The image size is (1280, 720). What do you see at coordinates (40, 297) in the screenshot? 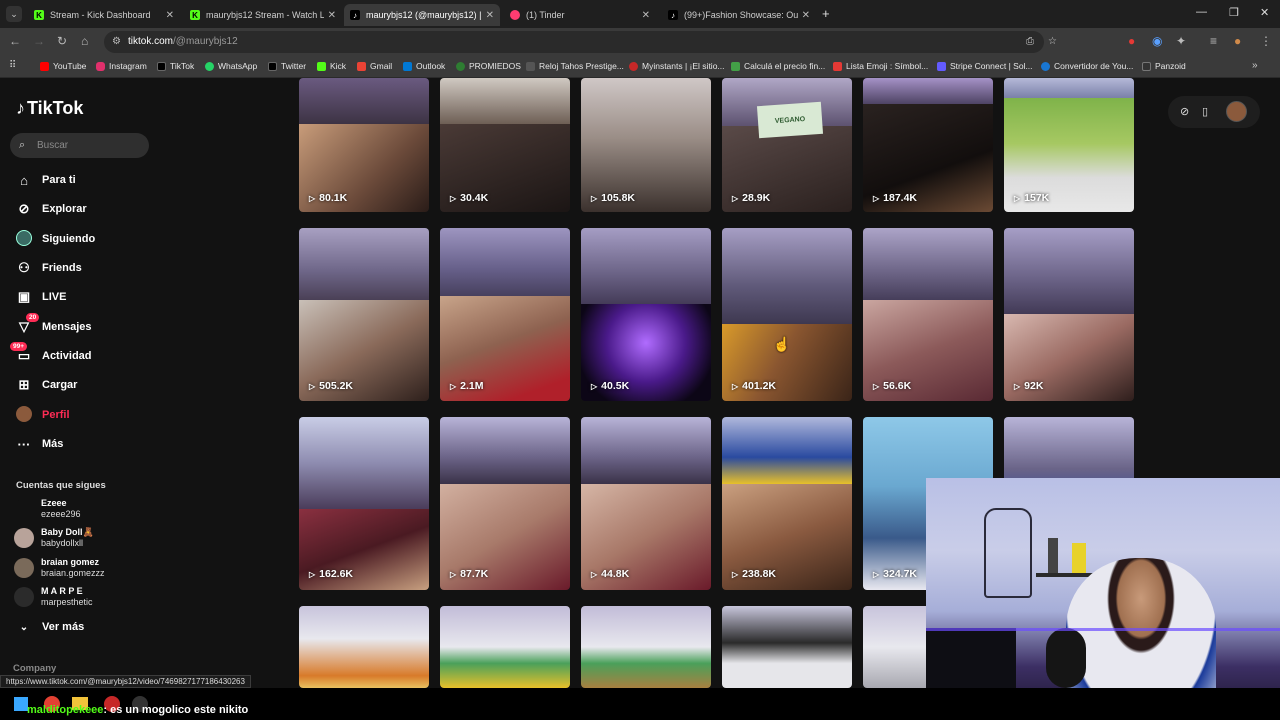
I see `sidebar-item-live: ▣ LIVE` at bounding box center [40, 297].